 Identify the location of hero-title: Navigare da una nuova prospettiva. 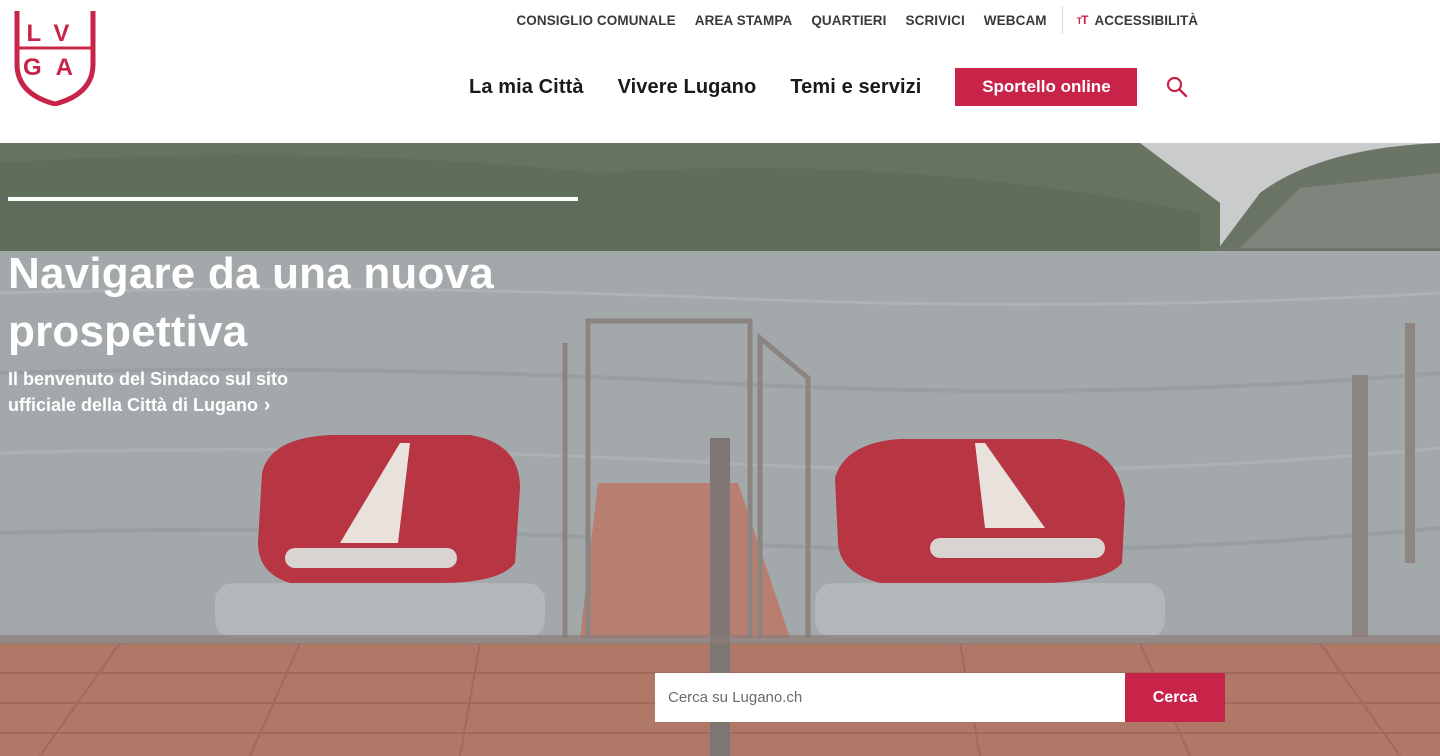
(251, 302).